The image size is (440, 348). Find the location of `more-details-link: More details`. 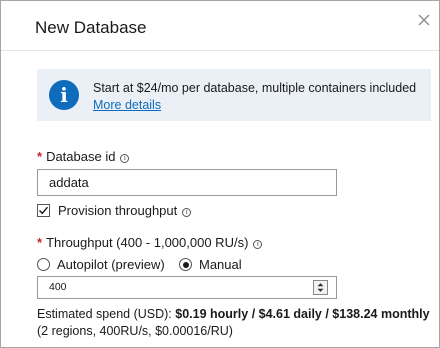

more-details-link: More details is located at coordinates (127, 105).